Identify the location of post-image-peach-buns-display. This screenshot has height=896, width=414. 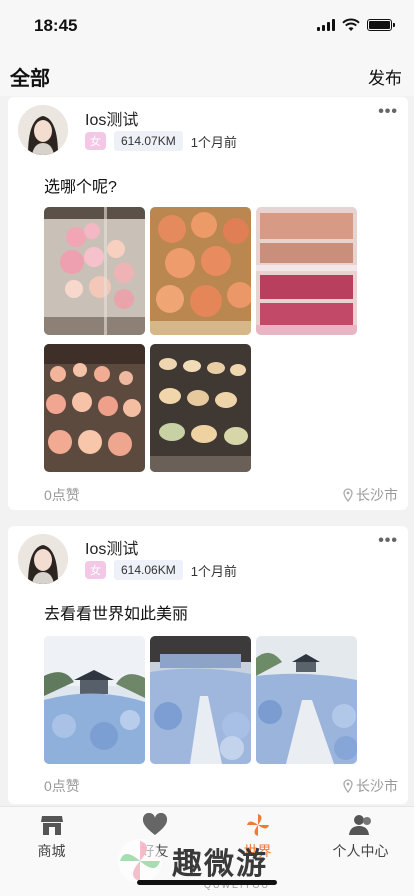
(94, 271).